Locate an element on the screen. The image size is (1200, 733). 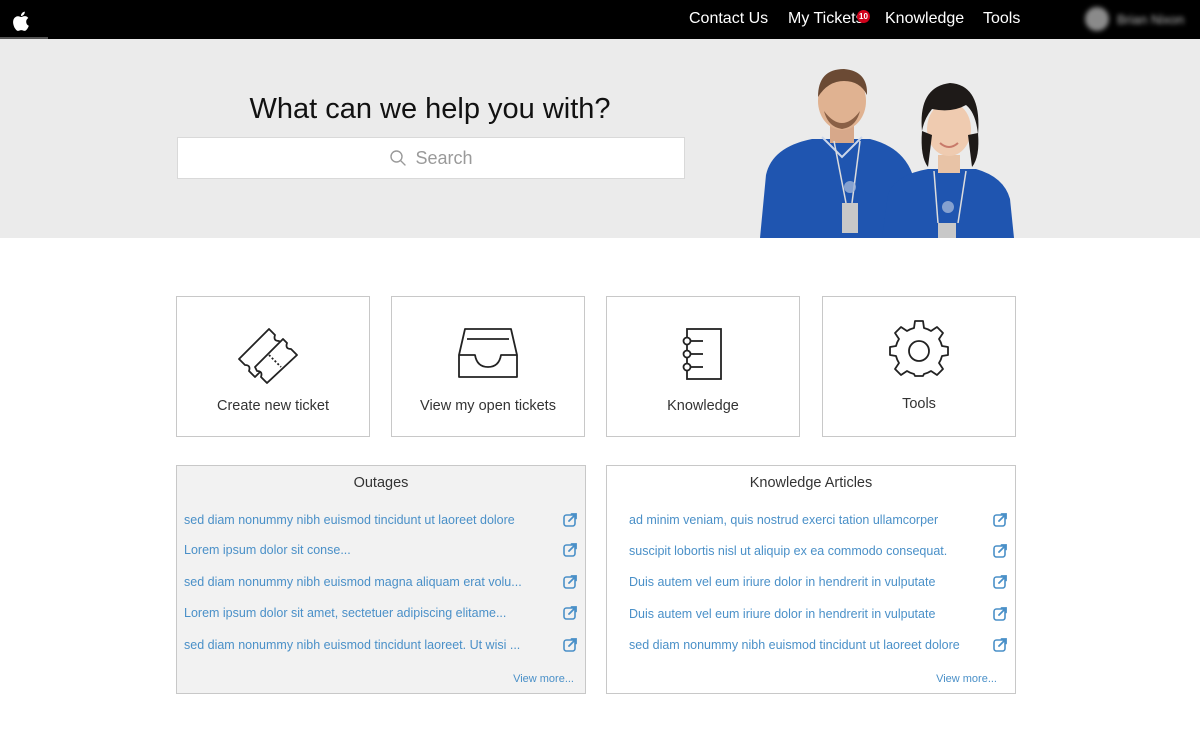
tickets-icon is located at coordinates (268, 356).